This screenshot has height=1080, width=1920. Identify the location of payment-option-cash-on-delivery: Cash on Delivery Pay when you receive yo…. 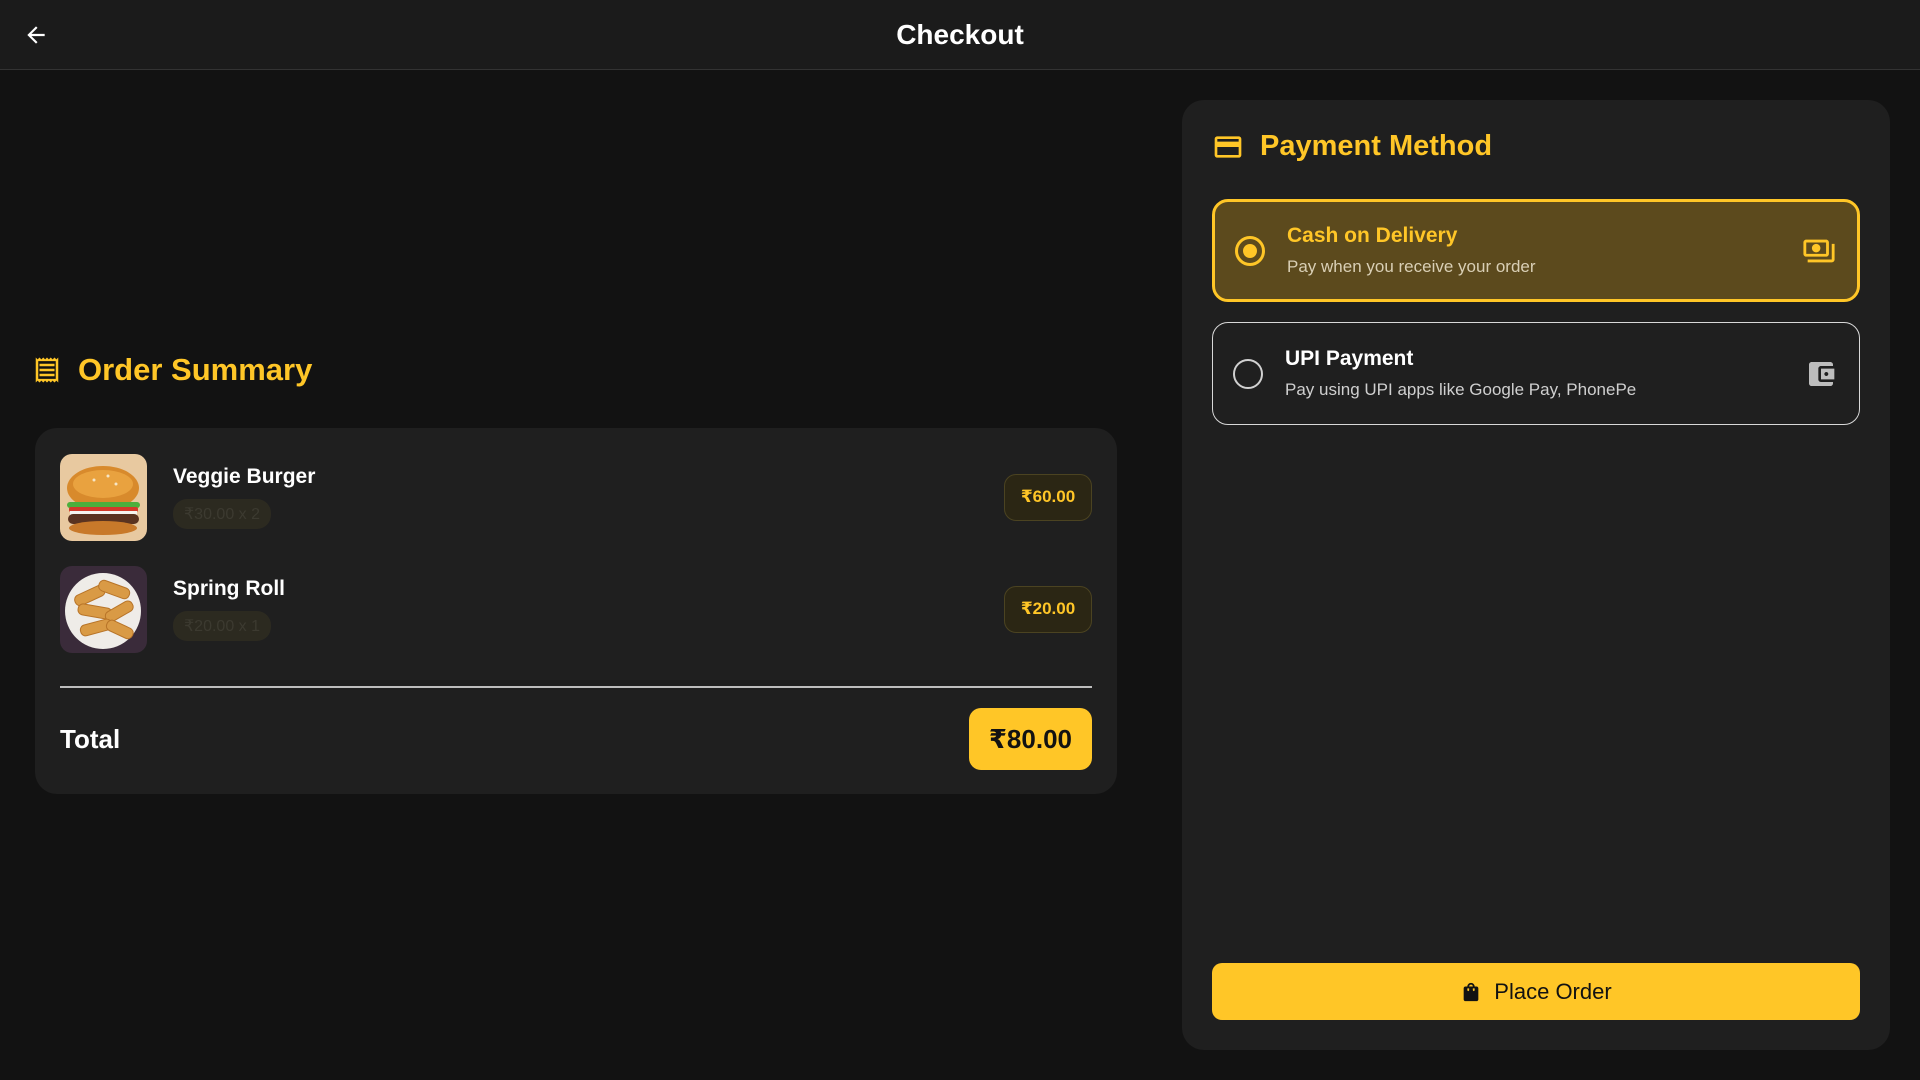
(1536, 250).